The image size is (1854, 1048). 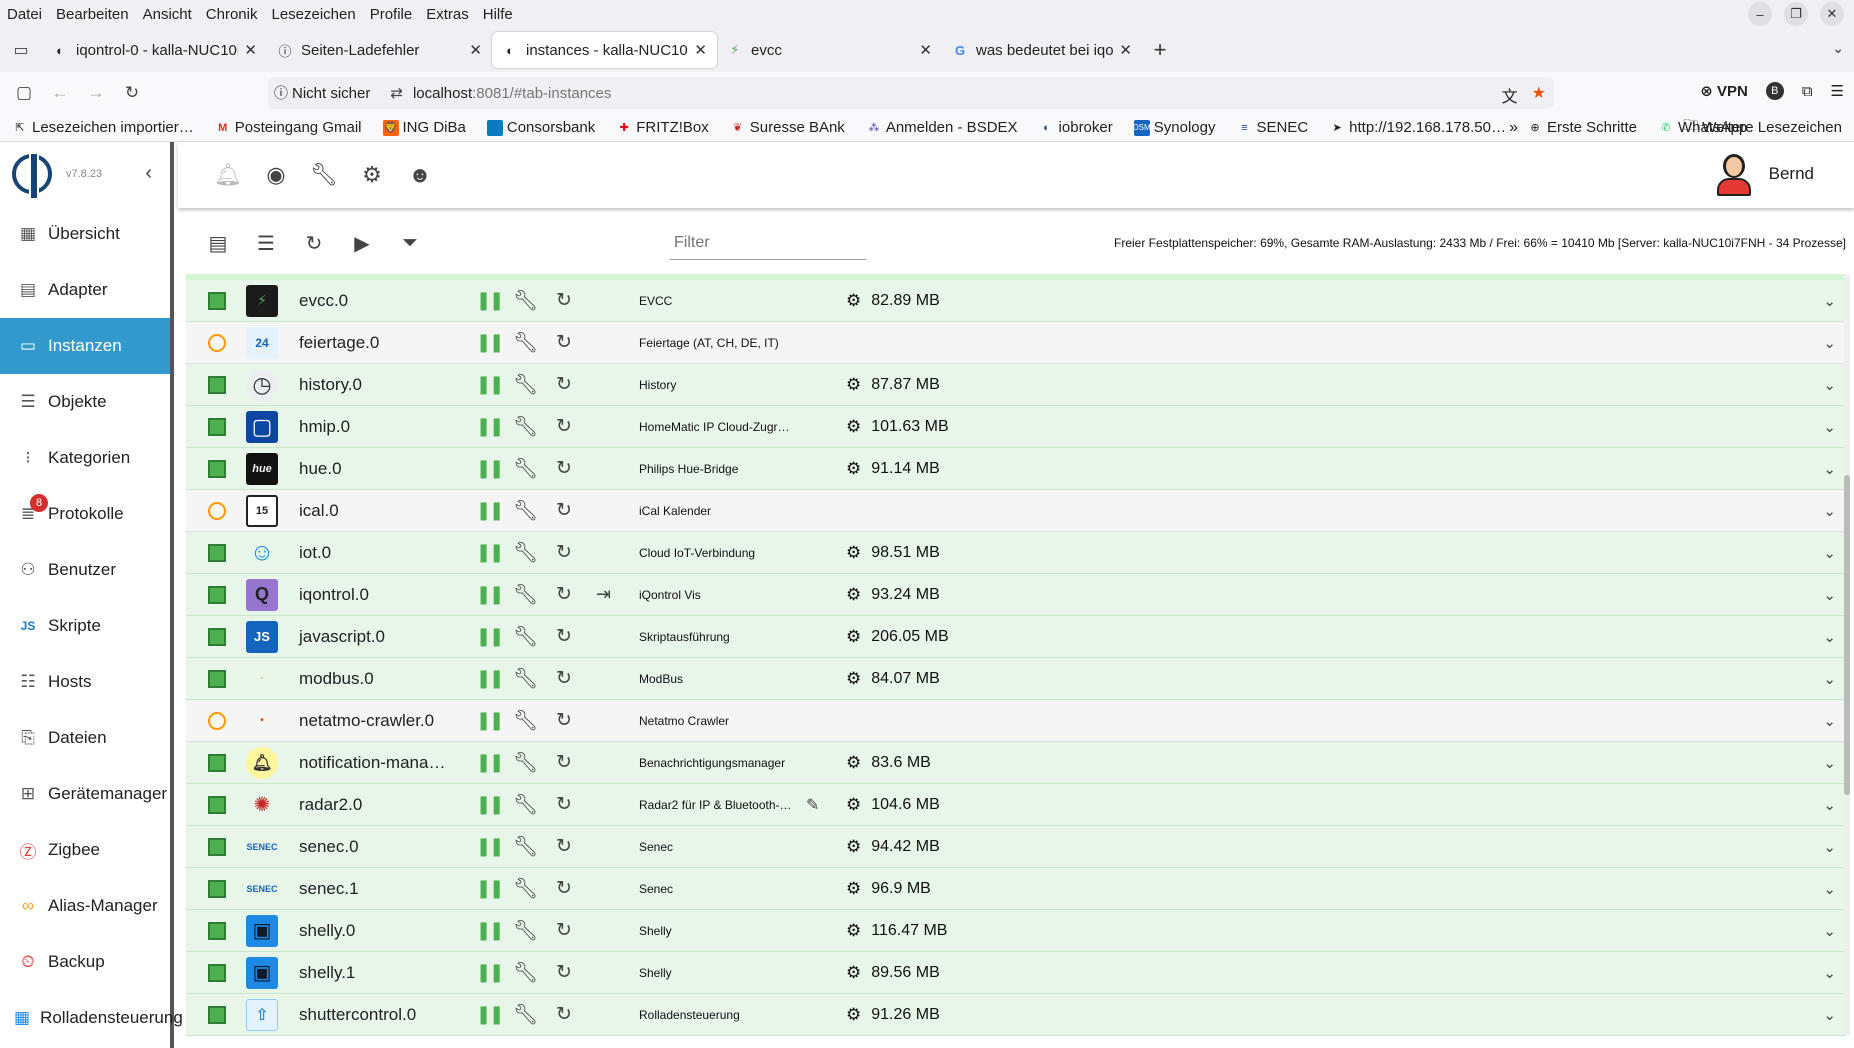 What do you see at coordinates (85, 626) in the screenshot?
I see `sidebar-item-skripte: JS Skripte` at bounding box center [85, 626].